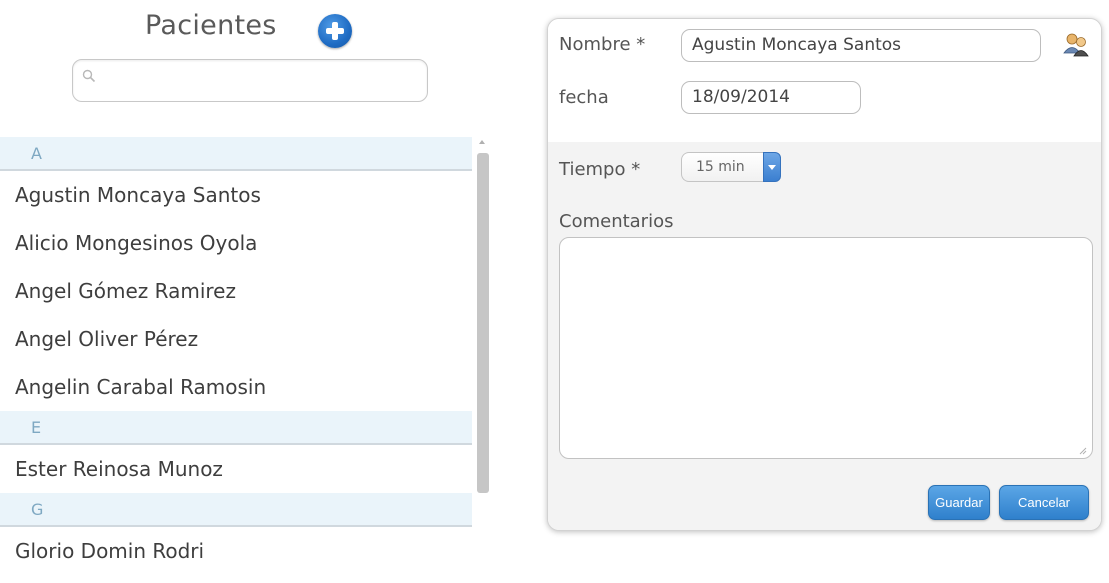 The image size is (1109, 583). What do you see at coordinates (482, 142) in the screenshot?
I see `scroll-up-arrow-icon` at bounding box center [482, 142].